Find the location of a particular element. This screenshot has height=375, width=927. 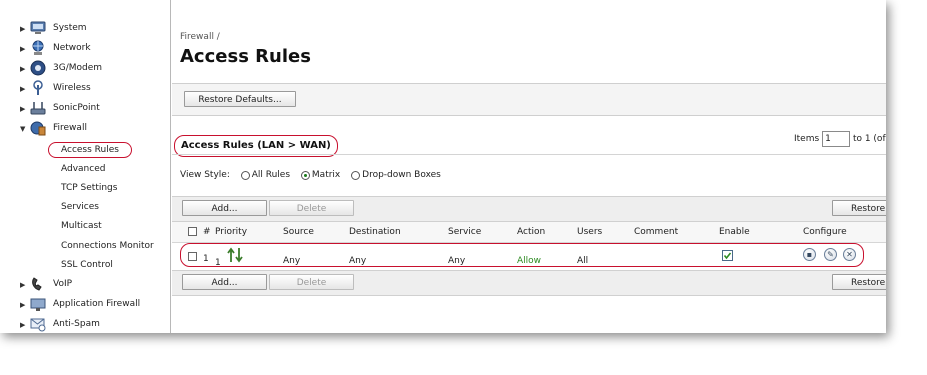

column-header-priority: Priority is located at coordinates (231, 232).